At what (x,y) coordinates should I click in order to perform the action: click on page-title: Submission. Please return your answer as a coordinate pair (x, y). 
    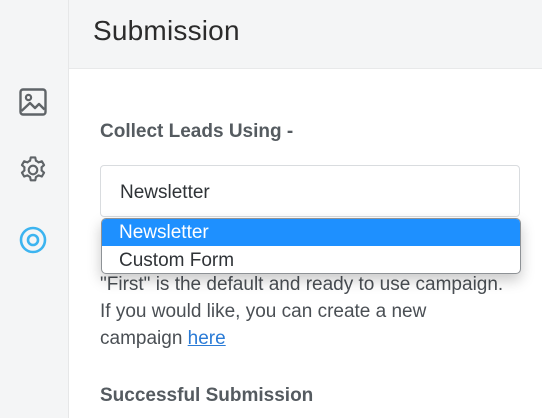
    Looking at the image, I should click on (166, 30).